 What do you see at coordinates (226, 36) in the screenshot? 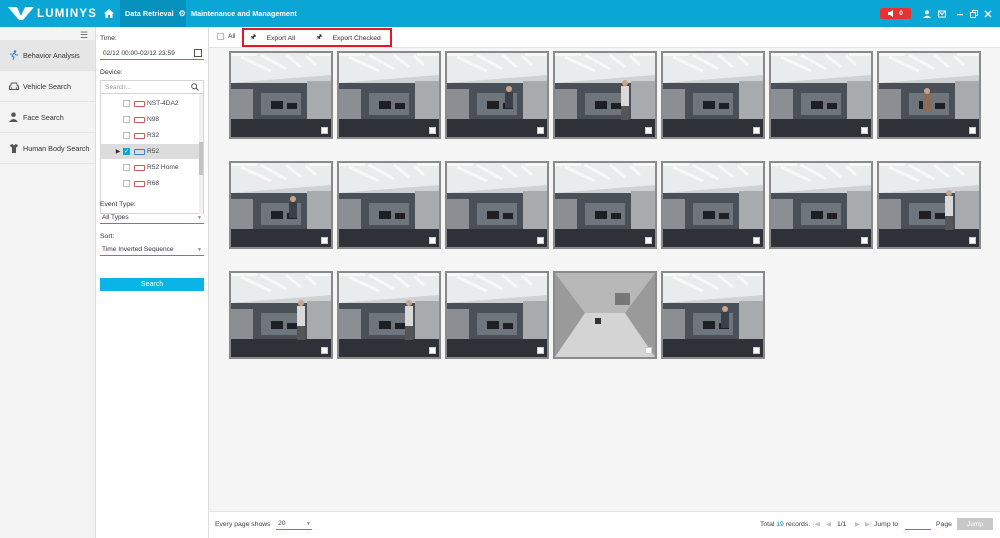
I see `select-all-checkbox: All` at bounding box center [226, 36].